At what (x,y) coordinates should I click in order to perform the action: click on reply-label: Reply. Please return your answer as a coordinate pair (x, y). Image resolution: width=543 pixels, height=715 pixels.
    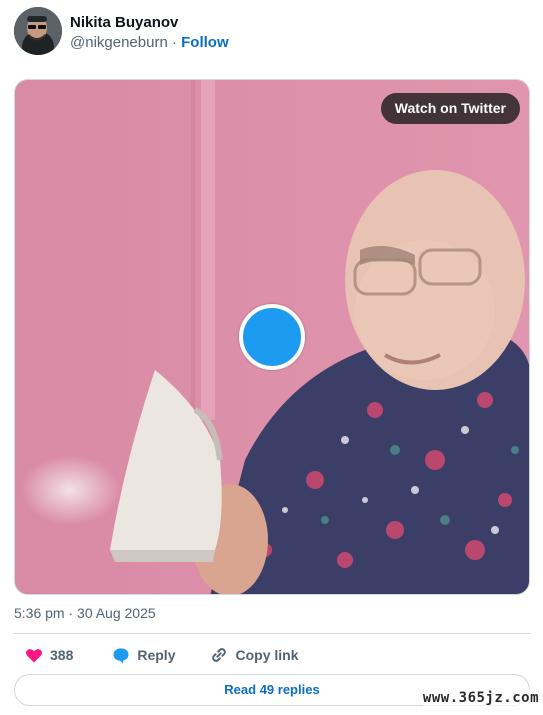
    Looking at the image, I should click on (156, 655).